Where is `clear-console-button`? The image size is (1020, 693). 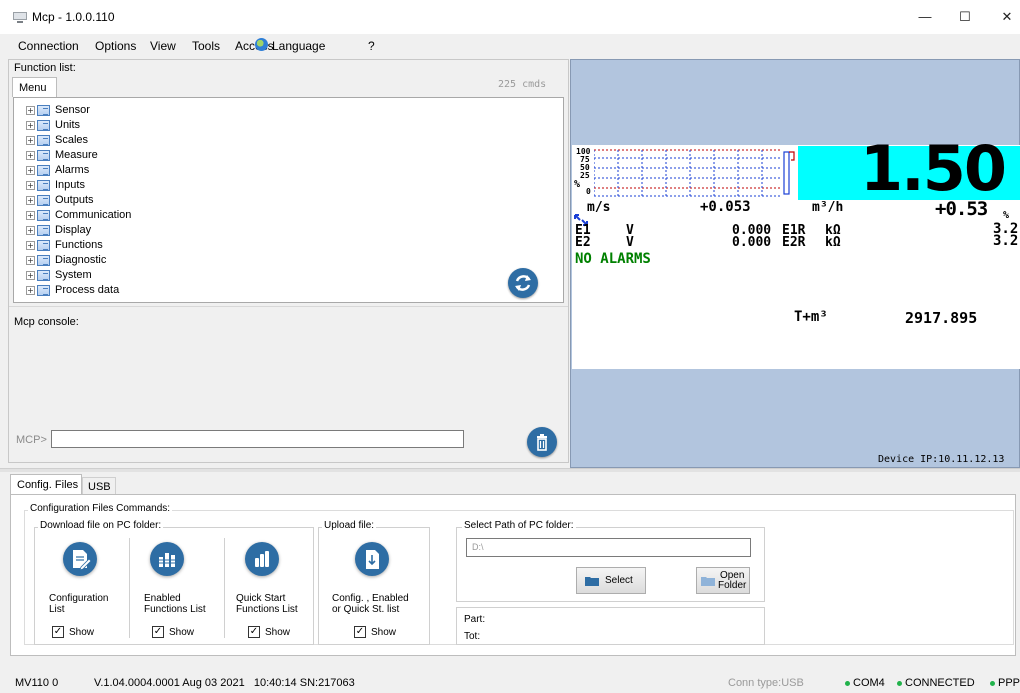
clear-console-button is located at coordinates (542, 442).